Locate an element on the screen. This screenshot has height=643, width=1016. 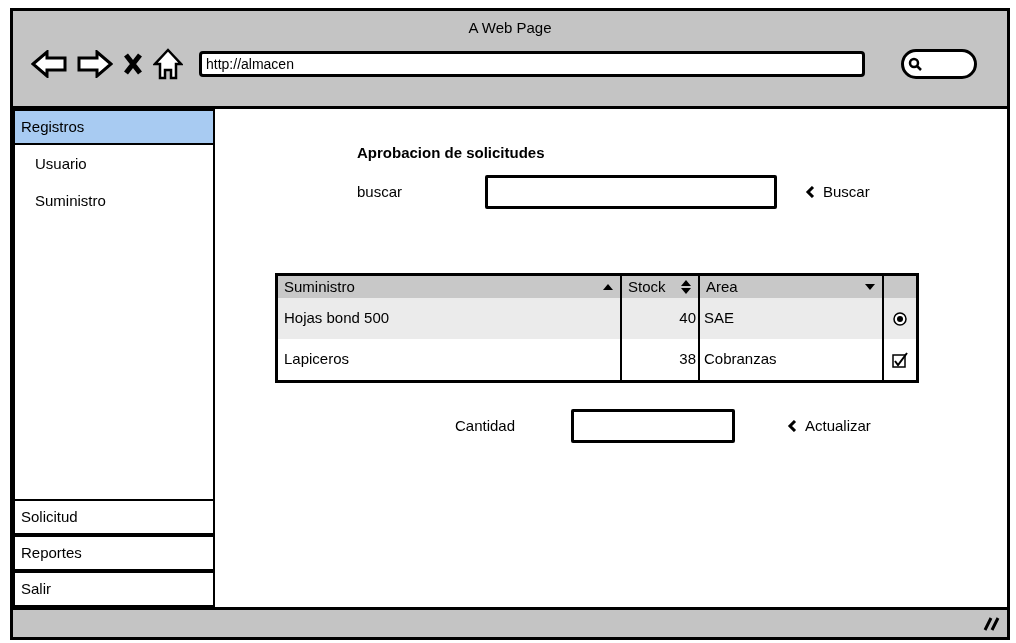
table-cell: Cobranzas is located at coordinates (792, 359).